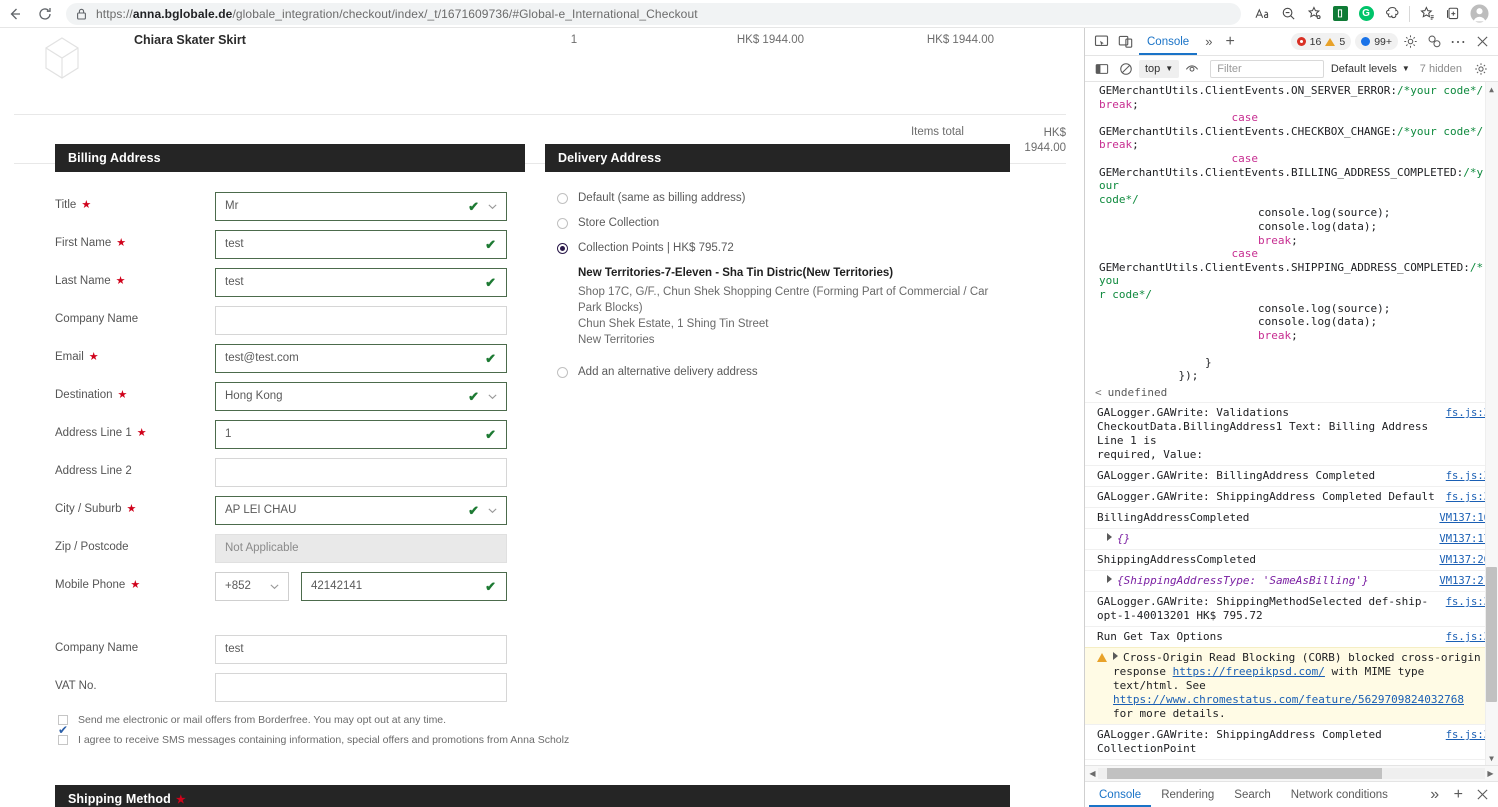 The image size is (1498, 807). What do you see at coordinates (1291, 517) in the screenshot?
I see `console-log-row: BillingAddressCompleted VM137:16` at bounding box center [1291, 517].